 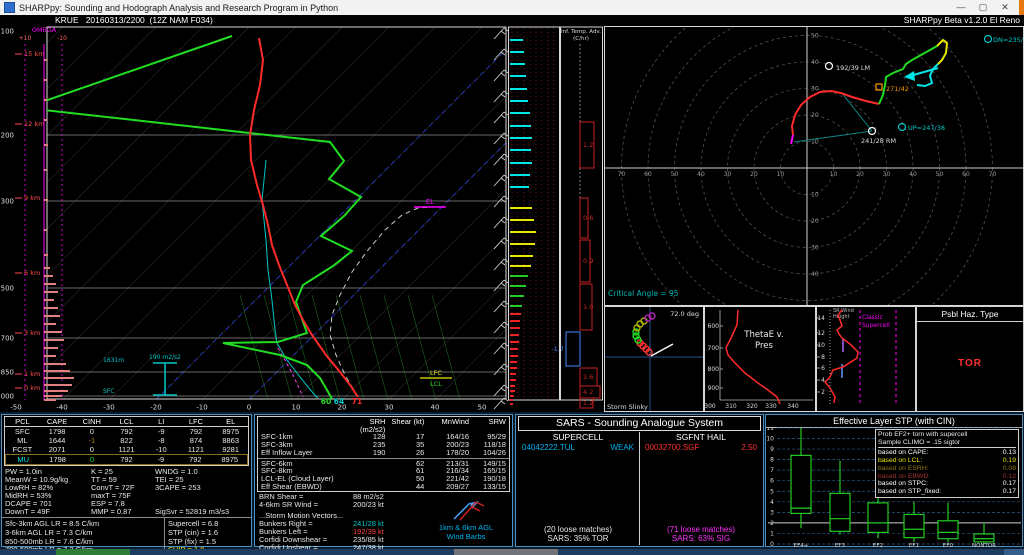 What do you see at coordinates (823, 368) in the screenshot?
I see `sr-height-label: 6` at bounding box center [823, 368].